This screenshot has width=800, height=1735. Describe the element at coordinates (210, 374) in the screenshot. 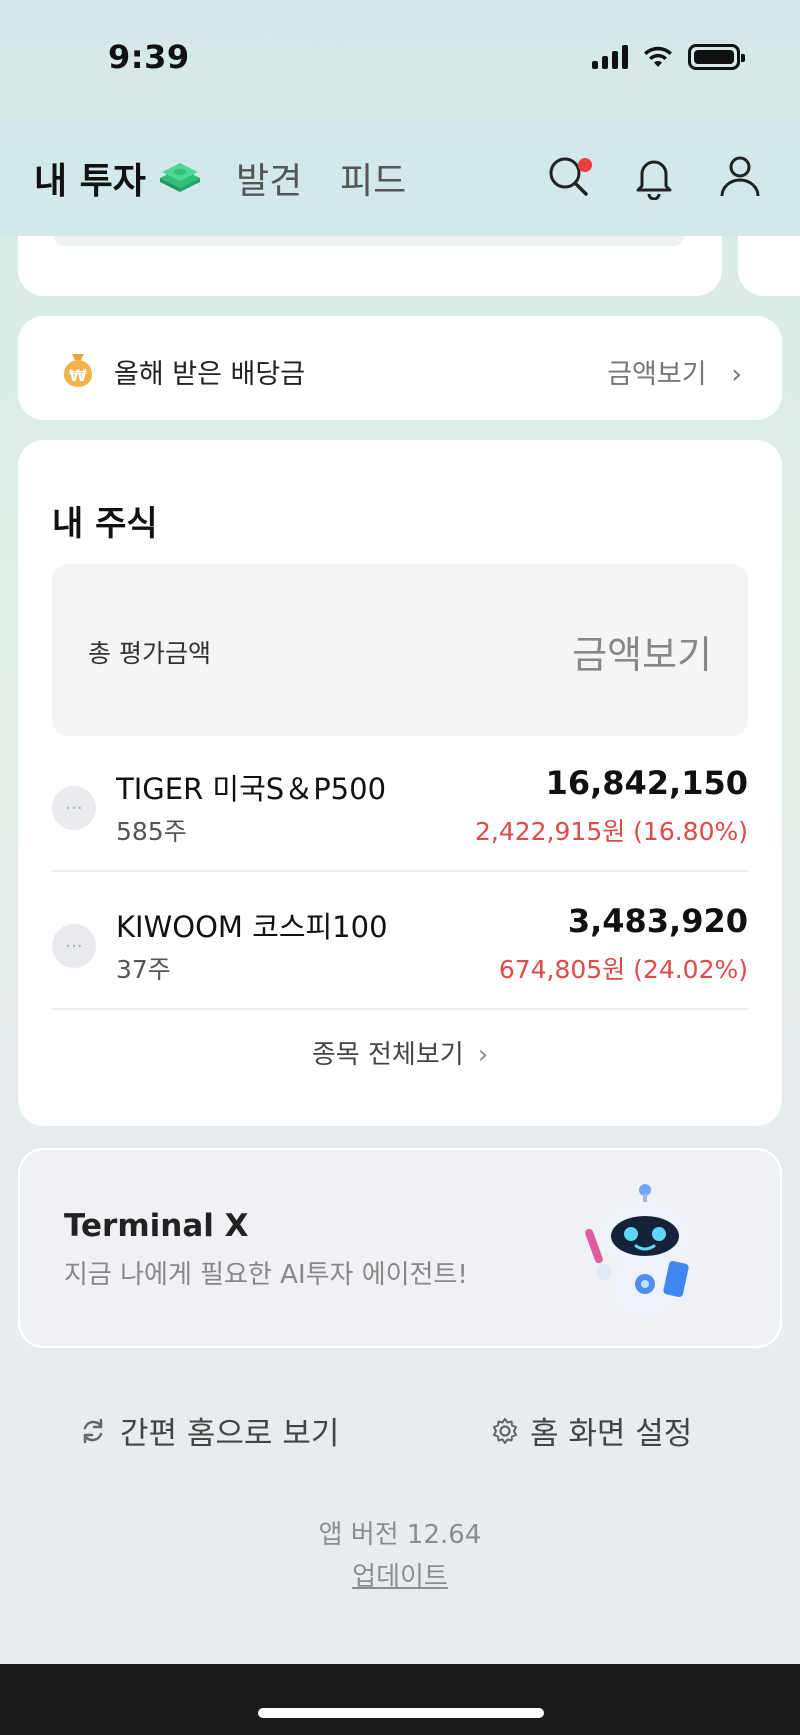

I see `dividend-label: 올해 받은 배당금` at that location.